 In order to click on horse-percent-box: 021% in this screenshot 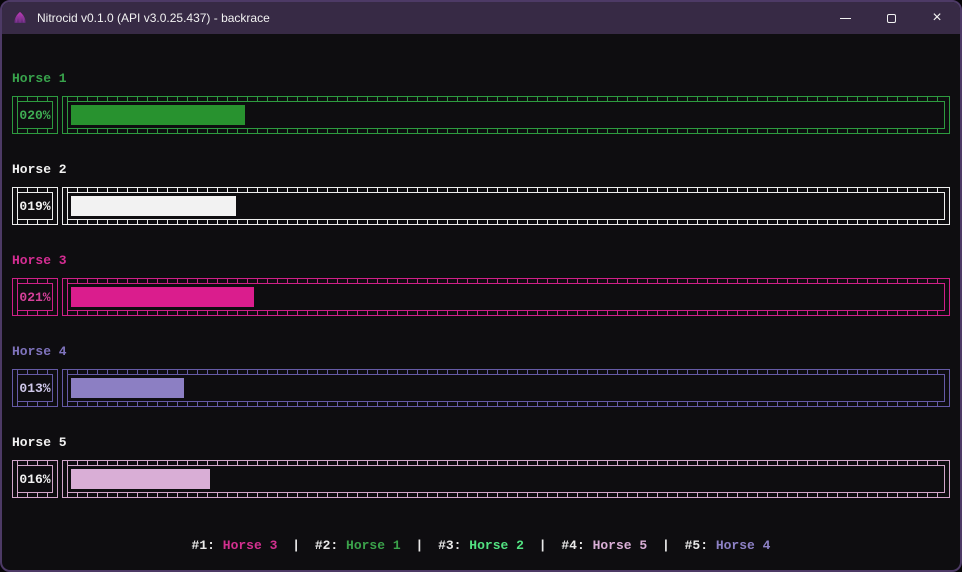, I will do `click(35, 297)`.